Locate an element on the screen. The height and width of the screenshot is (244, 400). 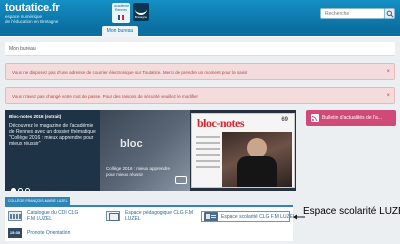
logo-subtitle-2: de l'éducation en Bretagne is located at coordinates (32, 21).